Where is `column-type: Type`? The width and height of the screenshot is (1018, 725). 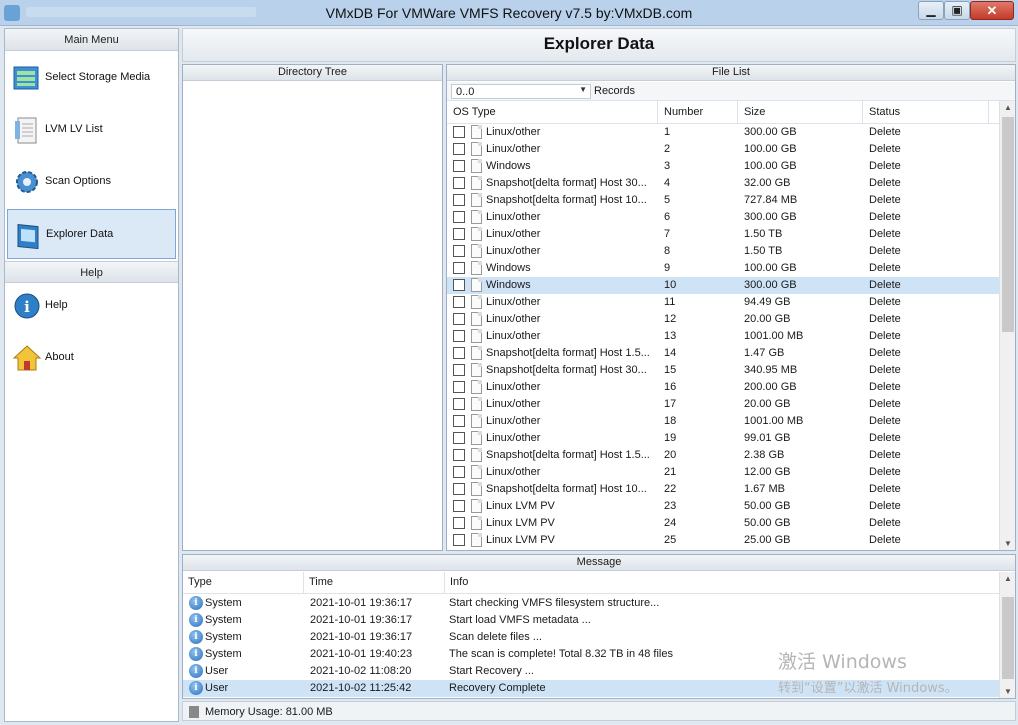 column-type: Type is located at coordinates (243, 583).